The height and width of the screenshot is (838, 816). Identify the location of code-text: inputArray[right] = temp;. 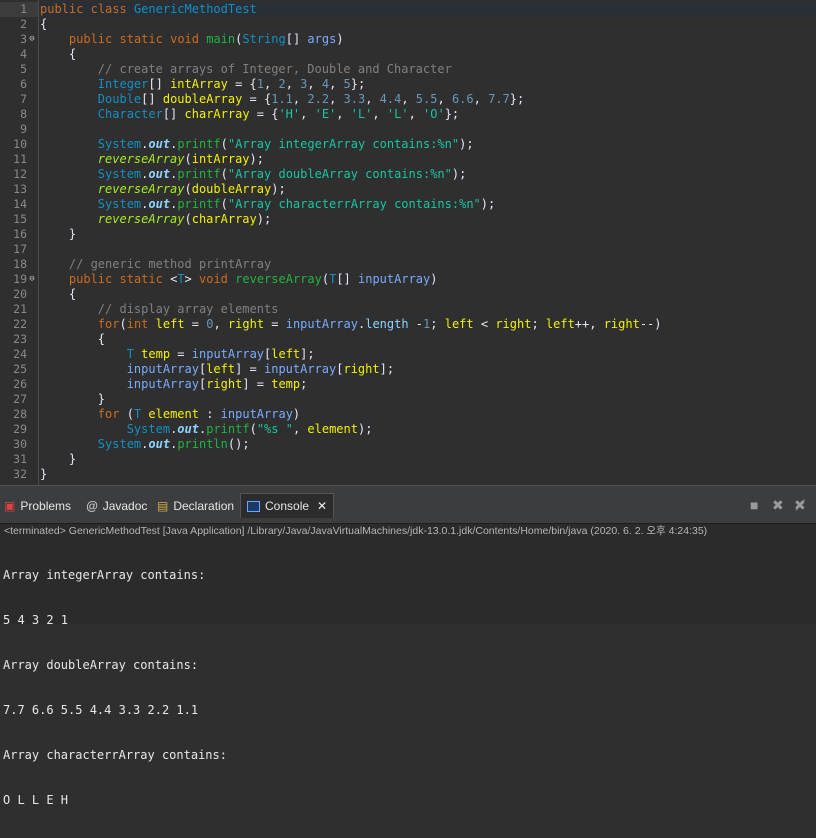
(217, 384).